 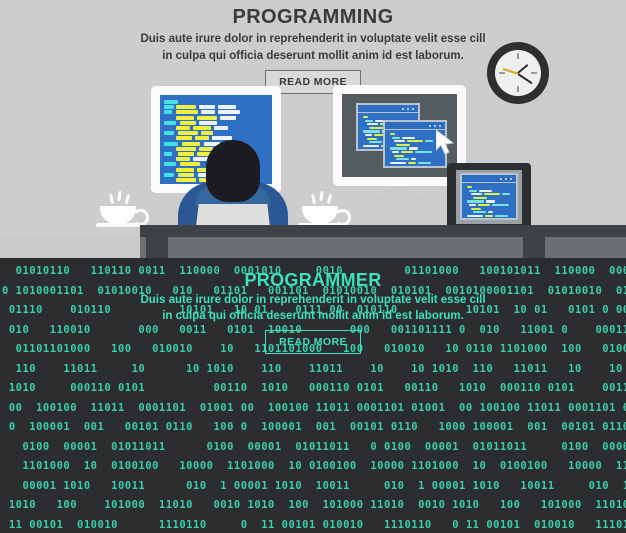 What do you see at coordinates (518, 73) in the screenshot?
I see `wall-clock-icon` at bounding box center [518, 73].